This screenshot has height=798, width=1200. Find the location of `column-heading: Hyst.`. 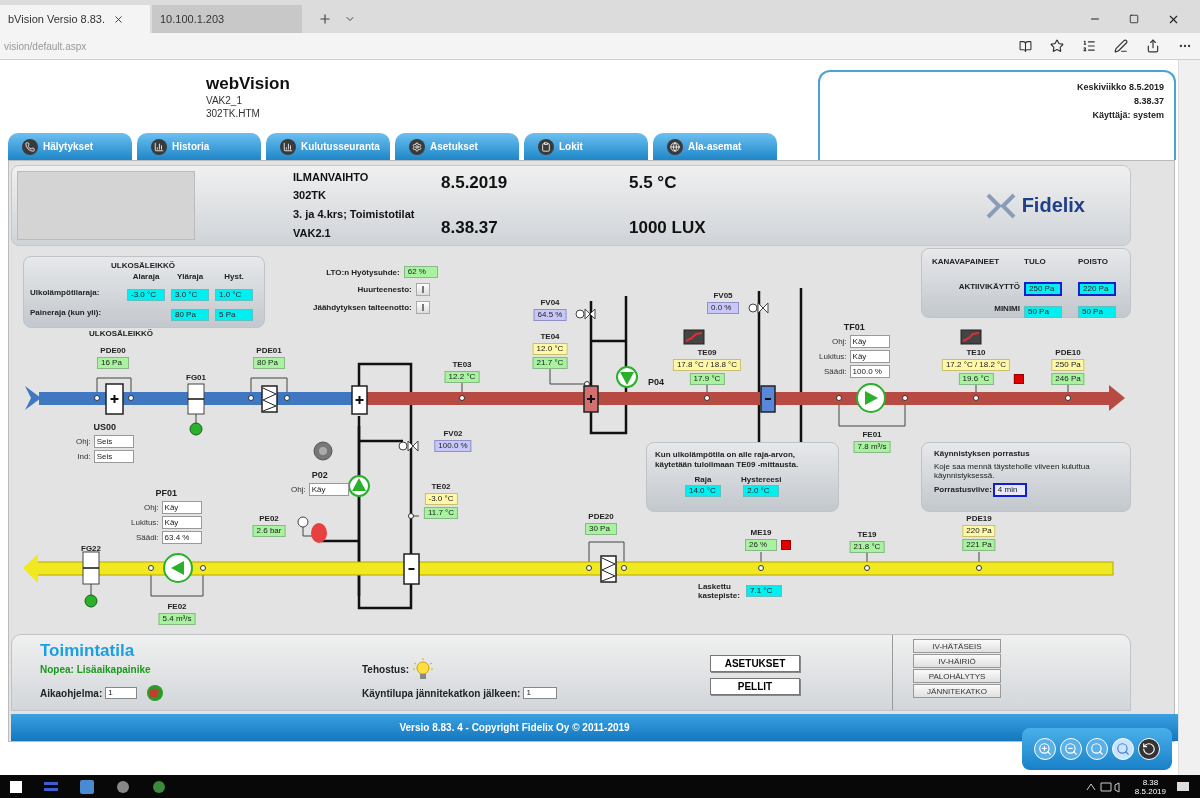

column-heading: Hyst. is located at coordinates (234, 277).